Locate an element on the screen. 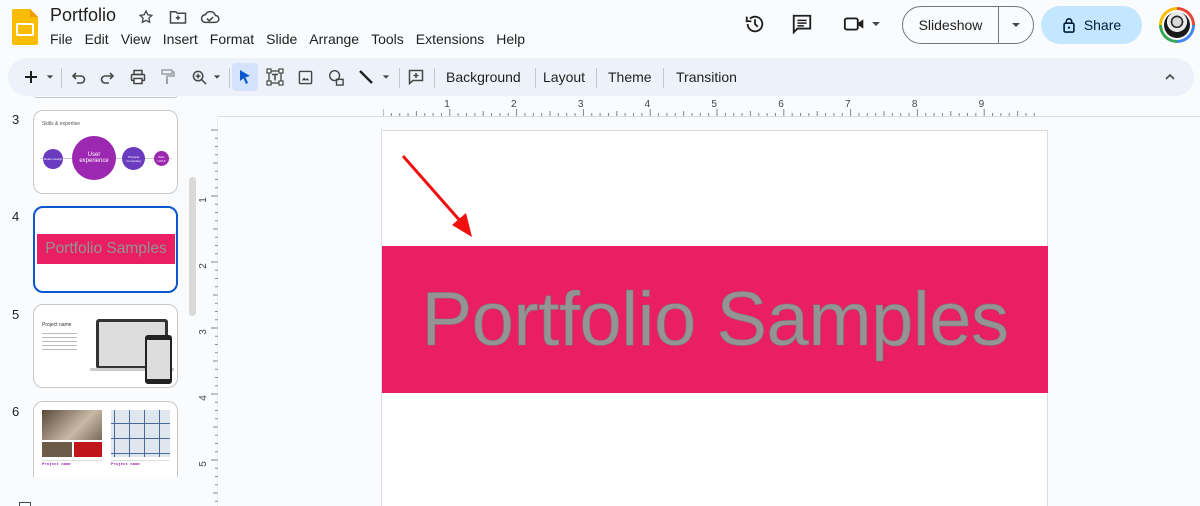 Image resolution: width=1200 pixels, height=506 pixels. text-box-button is located at coordinates (275, 77).